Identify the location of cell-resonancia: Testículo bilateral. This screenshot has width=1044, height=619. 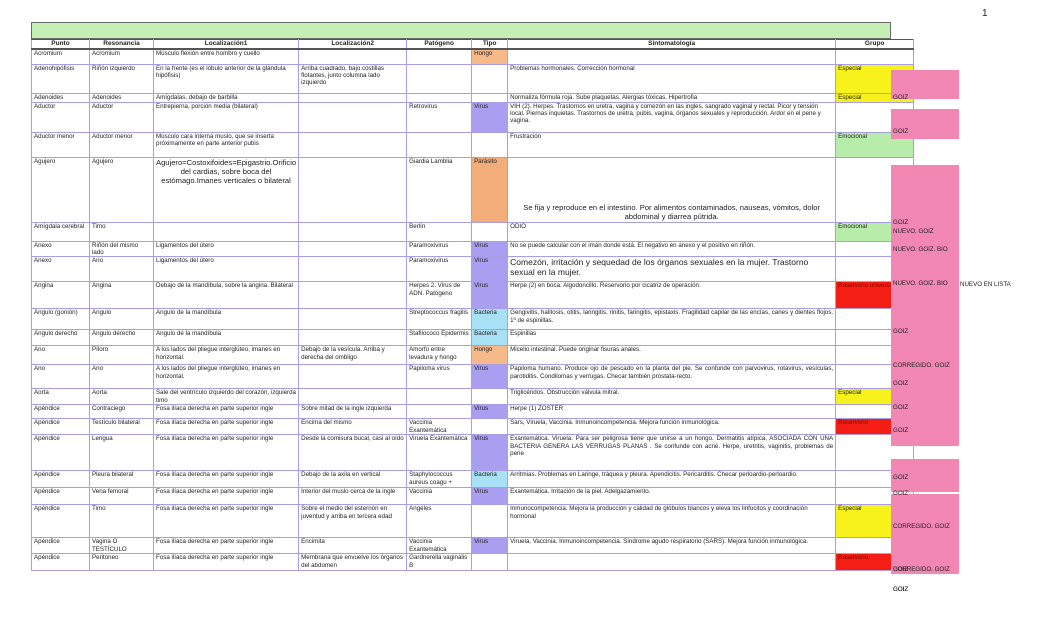
(121, 427).